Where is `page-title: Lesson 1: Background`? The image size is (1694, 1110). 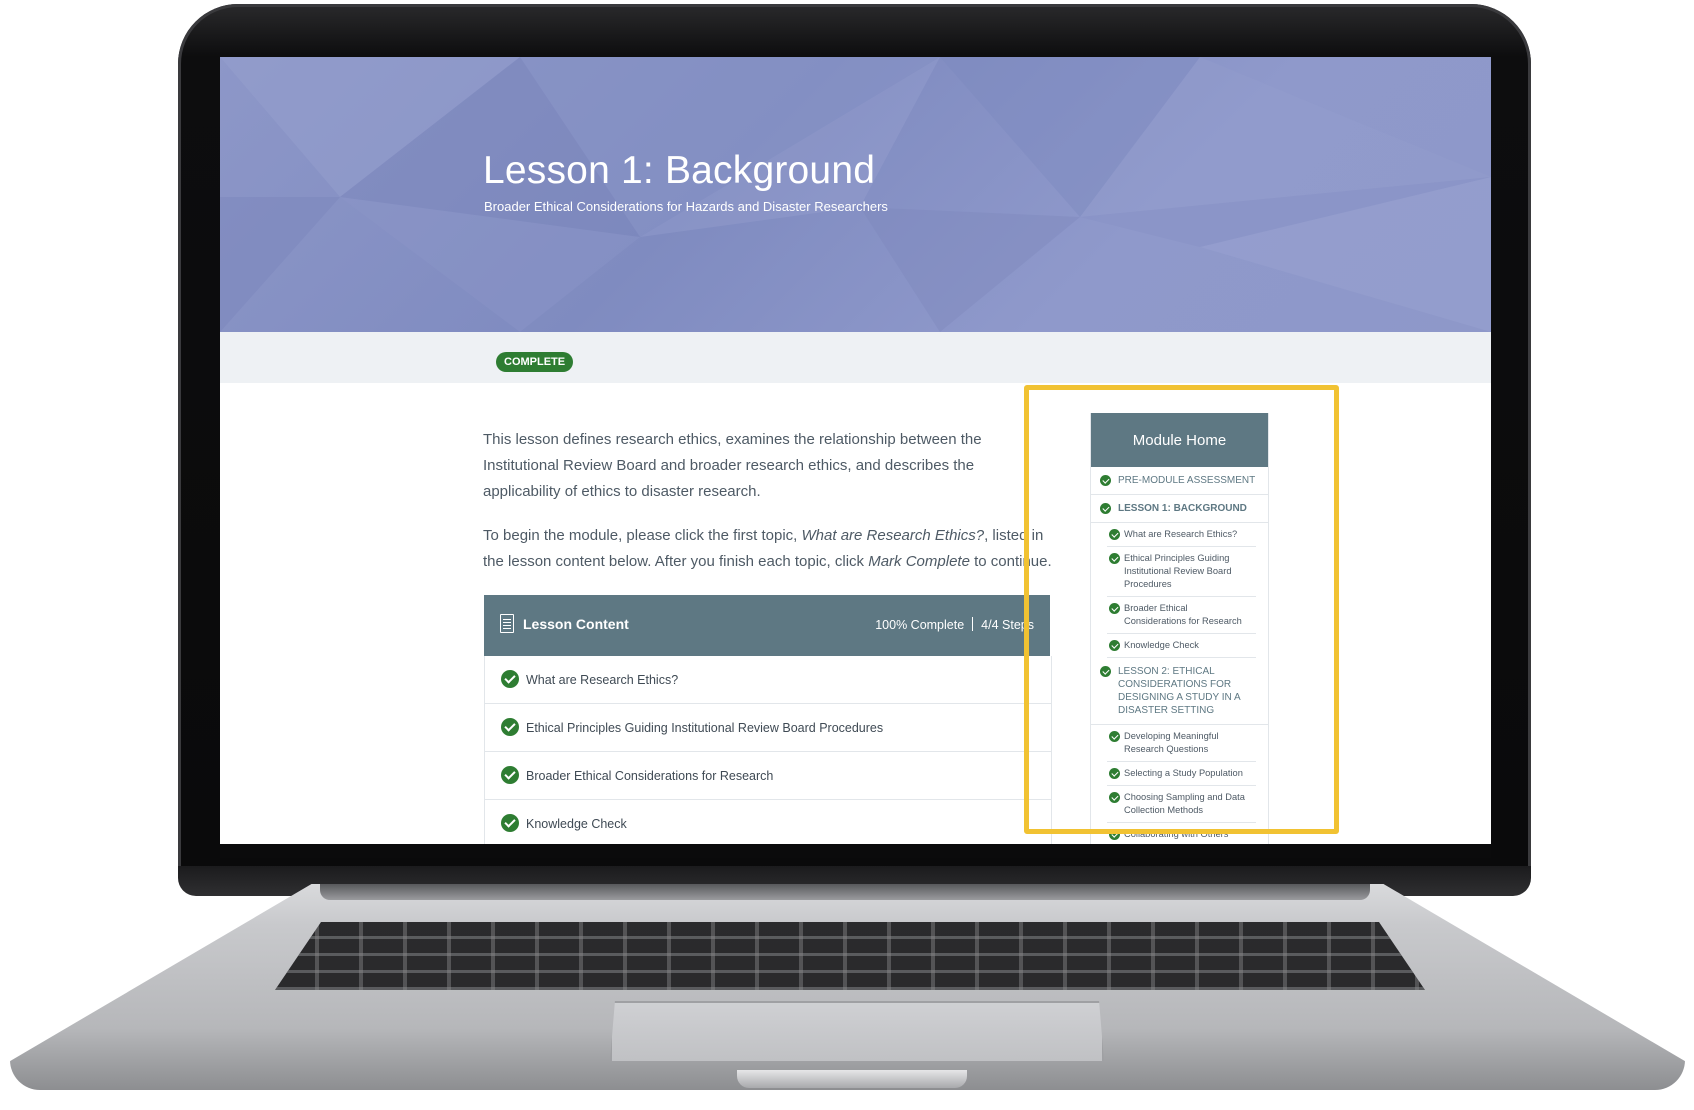
page-title: Lesson 1: Background is located at coordinates (679, 170).